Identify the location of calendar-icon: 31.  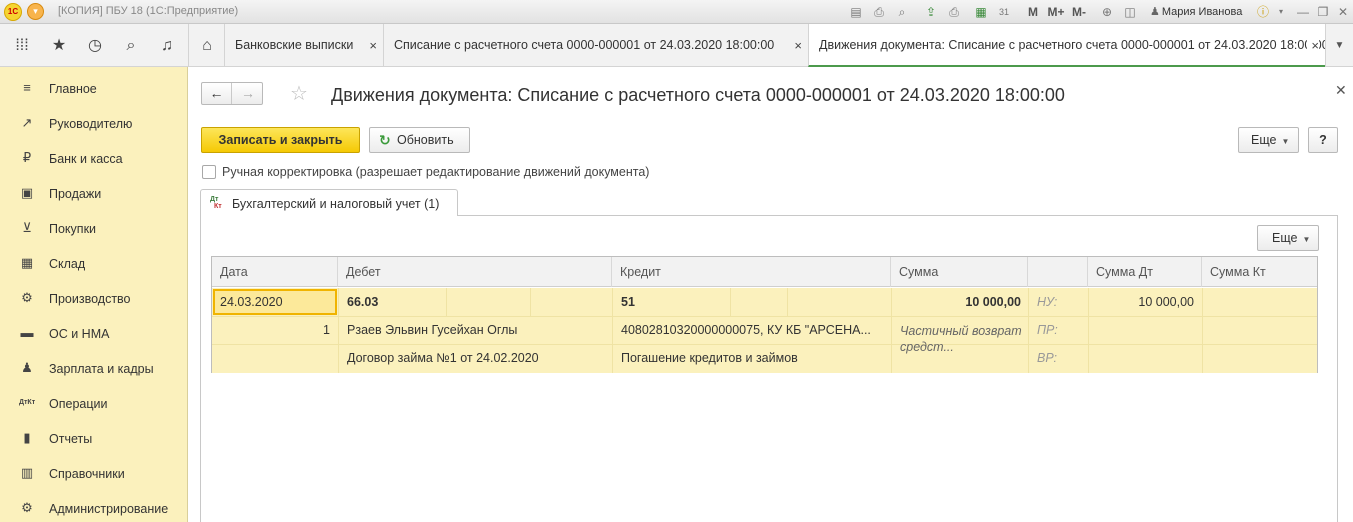
(1004, 12).